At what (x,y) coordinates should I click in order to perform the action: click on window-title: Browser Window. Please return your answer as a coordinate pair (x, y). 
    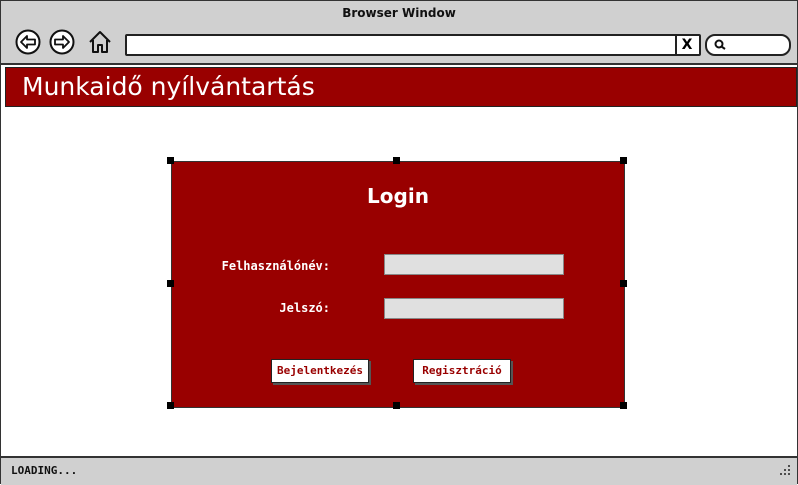
    Looking at the image, I should click on (399, 13).